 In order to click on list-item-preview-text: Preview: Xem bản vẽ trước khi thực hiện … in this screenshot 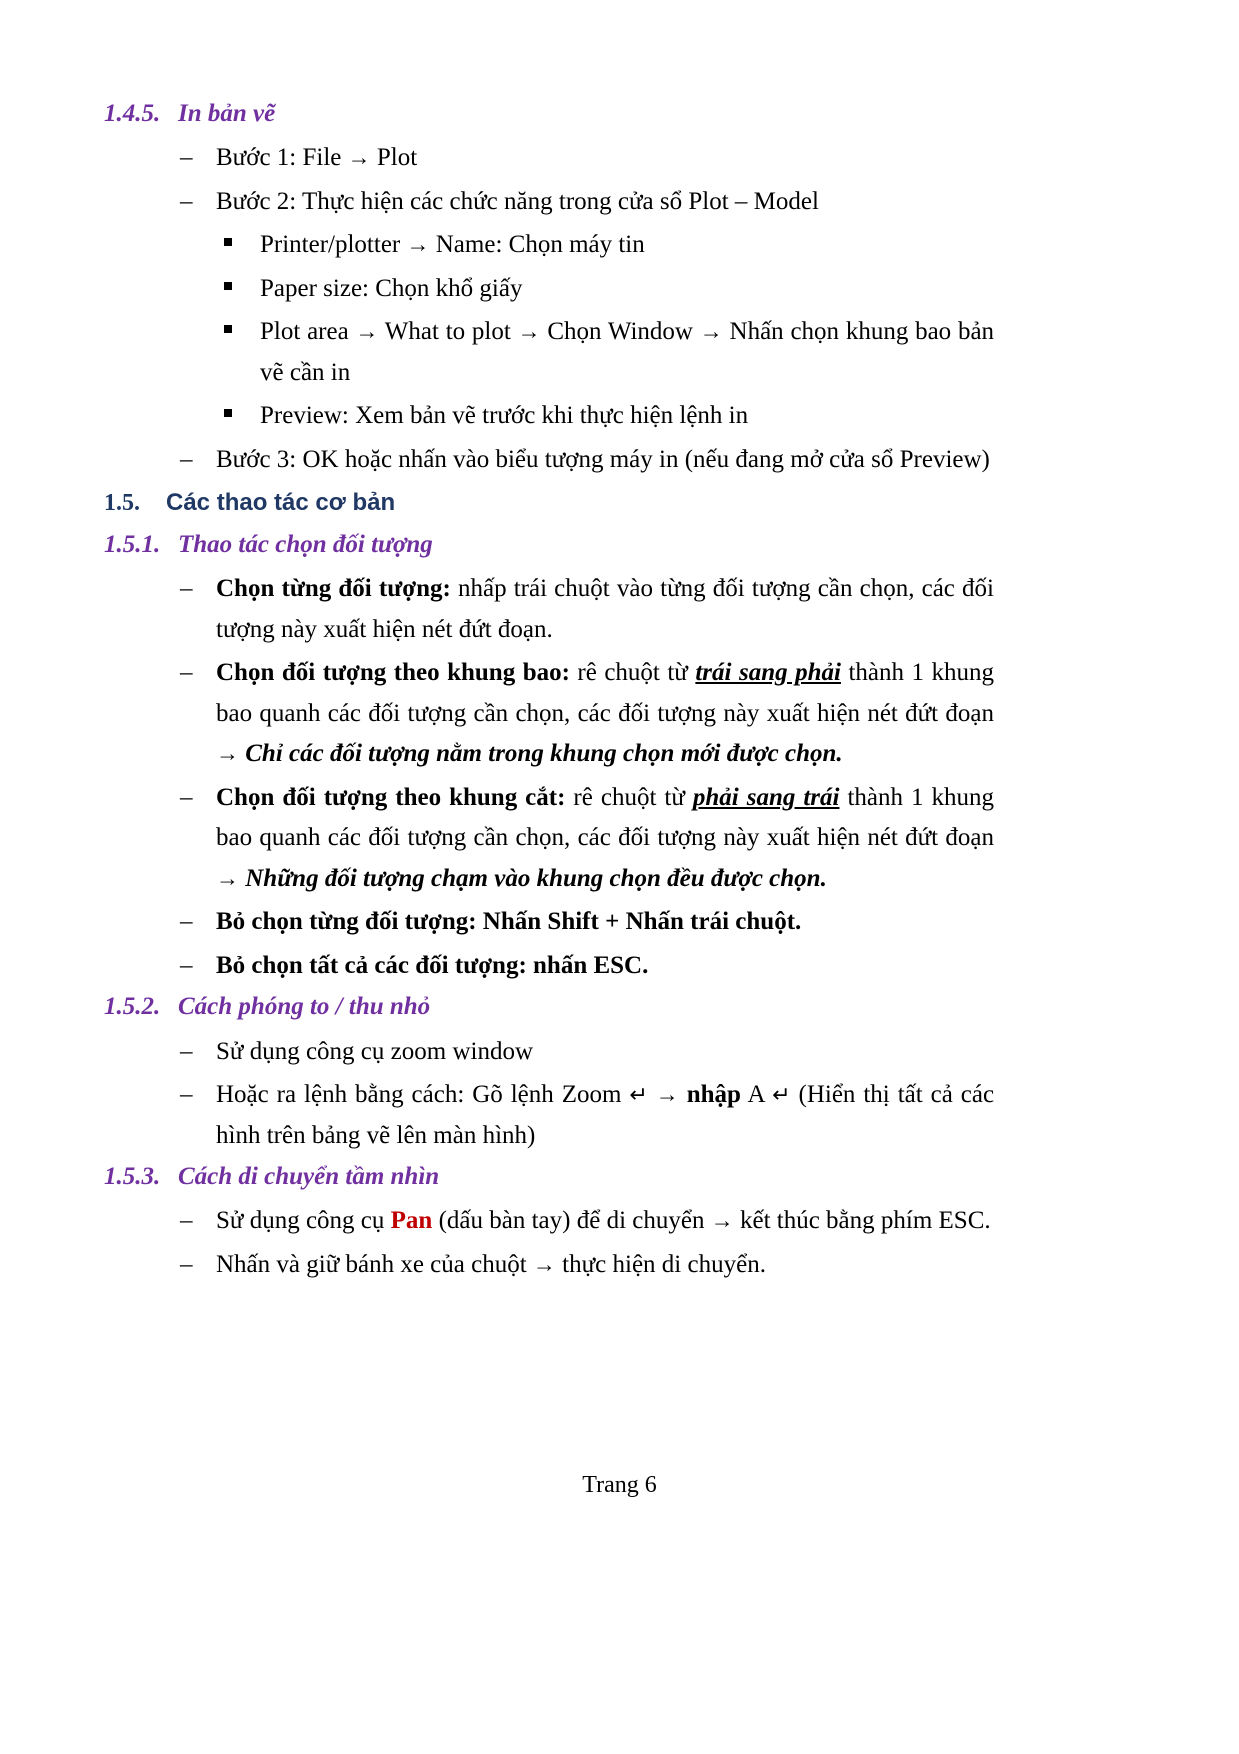, I will do `click(504, 416)`.